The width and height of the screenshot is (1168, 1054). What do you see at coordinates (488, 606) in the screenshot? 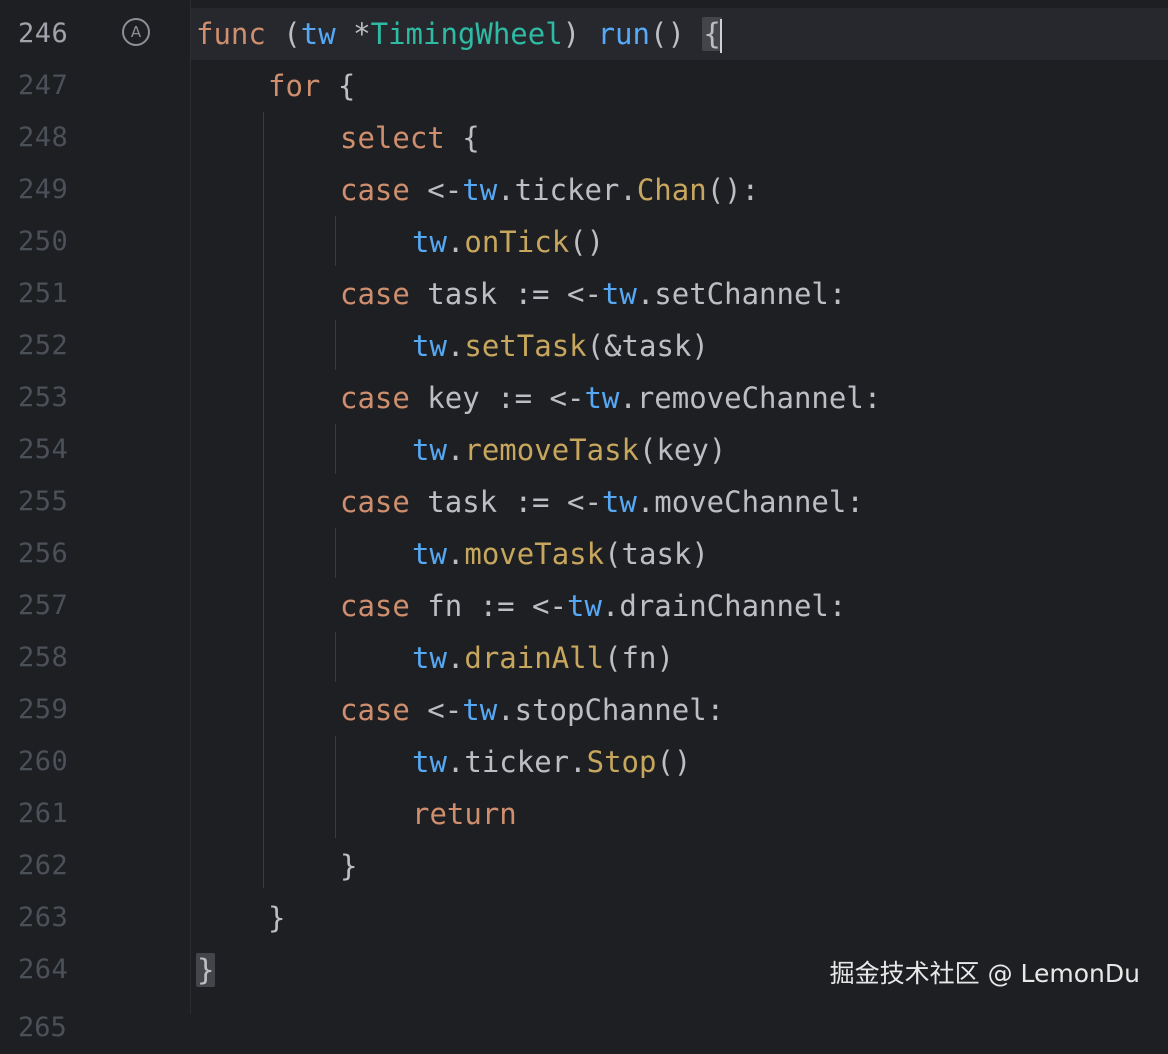
I see `code-token: fn := <-` at bounding box center [488, 606].